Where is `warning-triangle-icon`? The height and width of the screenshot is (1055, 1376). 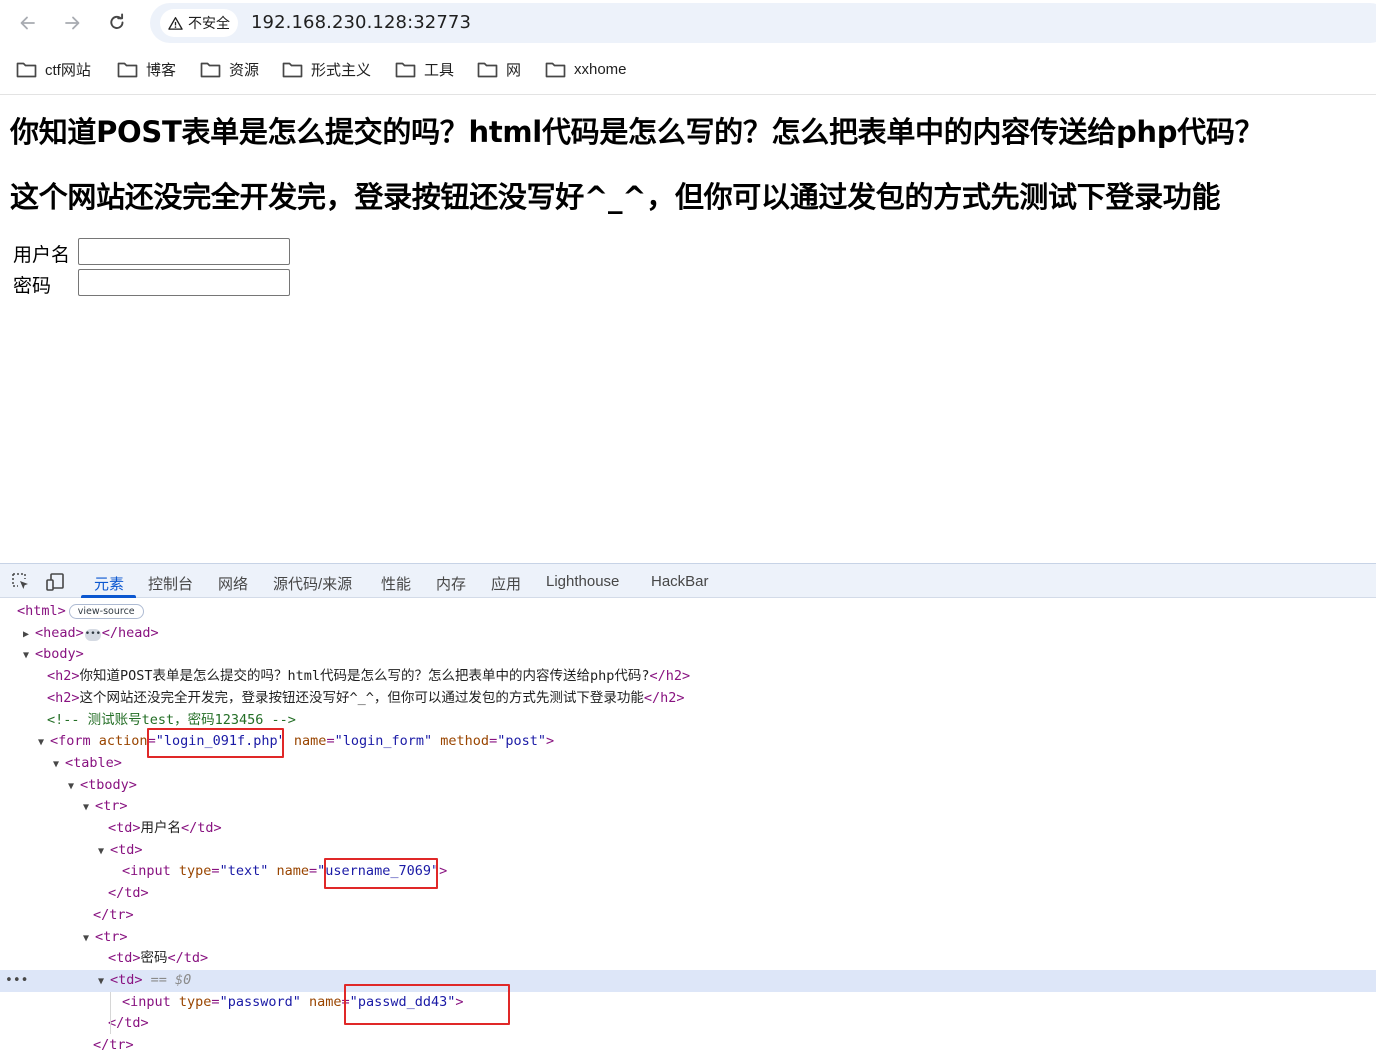
warning-triangle-icon is located at coordinates (175, 23).